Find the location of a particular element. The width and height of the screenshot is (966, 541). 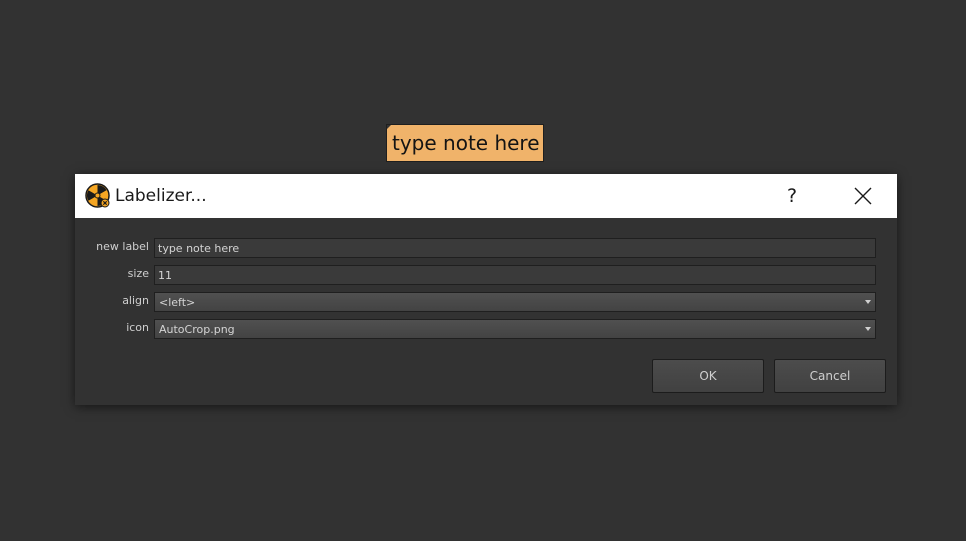

help-button: ? is located at coordinates (792, 196).